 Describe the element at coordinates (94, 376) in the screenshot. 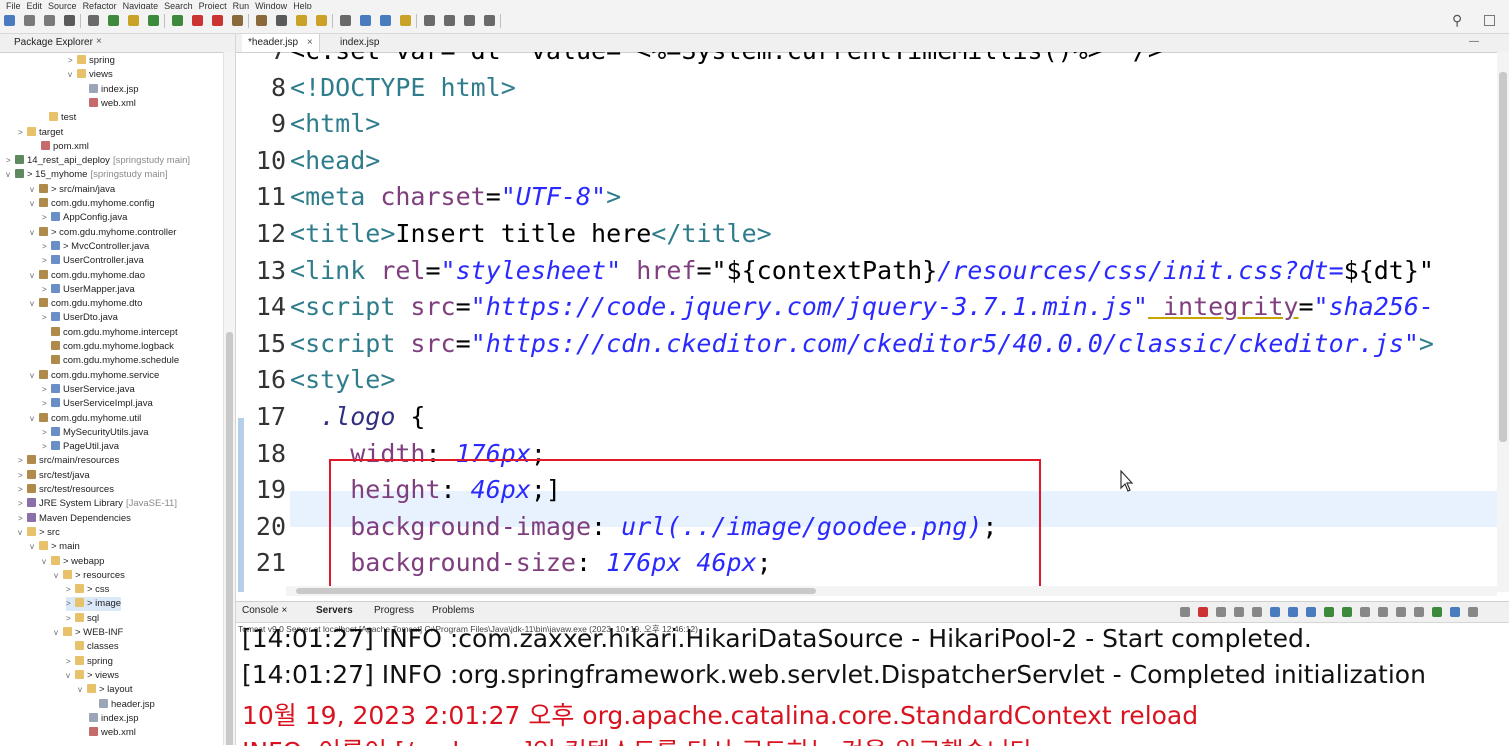

I see `tree-item: v com.gdu.myhome.service` at that location.